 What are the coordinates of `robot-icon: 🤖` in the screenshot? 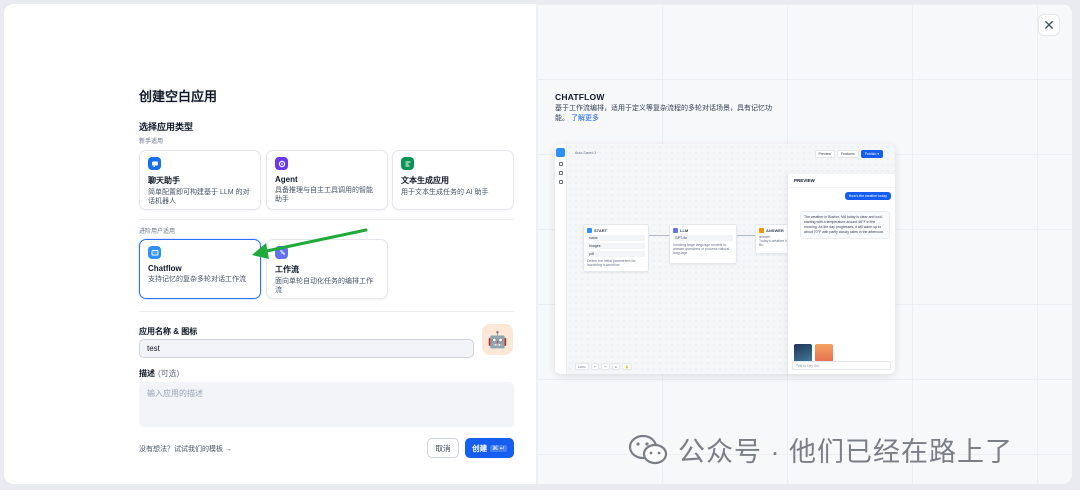 It's located at (497, 340).